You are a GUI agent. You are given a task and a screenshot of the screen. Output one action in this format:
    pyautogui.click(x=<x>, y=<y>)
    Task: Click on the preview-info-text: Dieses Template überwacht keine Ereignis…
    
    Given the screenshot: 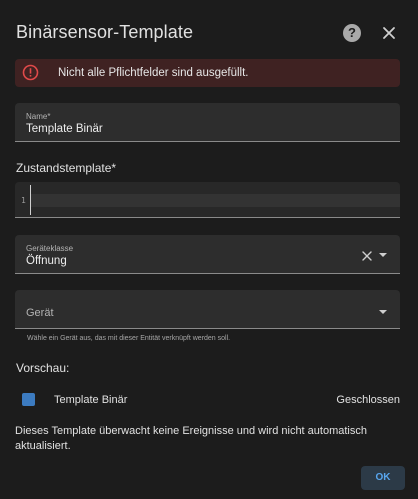 What is the action you would take?
    pyautogui.click(x=191, y=438)
    